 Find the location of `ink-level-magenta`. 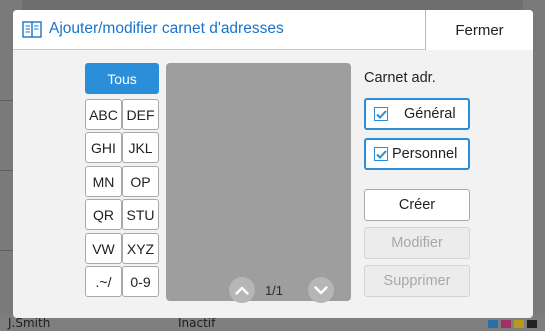

ink-level-magenta is located at coordinates (506, 324).